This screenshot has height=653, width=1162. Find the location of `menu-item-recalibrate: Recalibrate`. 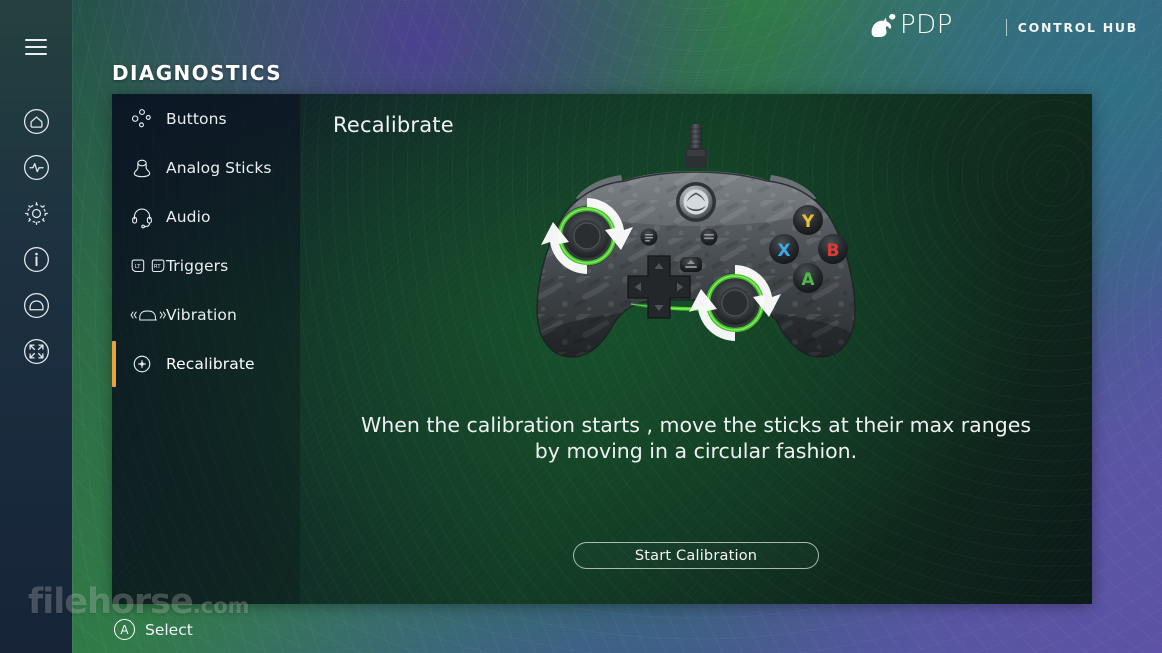

menu-item-recalibrate: Recalibrate is located at coordinates (206, 363).